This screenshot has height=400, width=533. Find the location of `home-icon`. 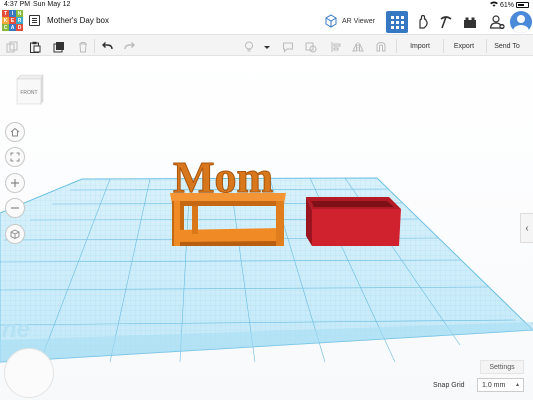

home-icon is located at coordinates (15, 132).